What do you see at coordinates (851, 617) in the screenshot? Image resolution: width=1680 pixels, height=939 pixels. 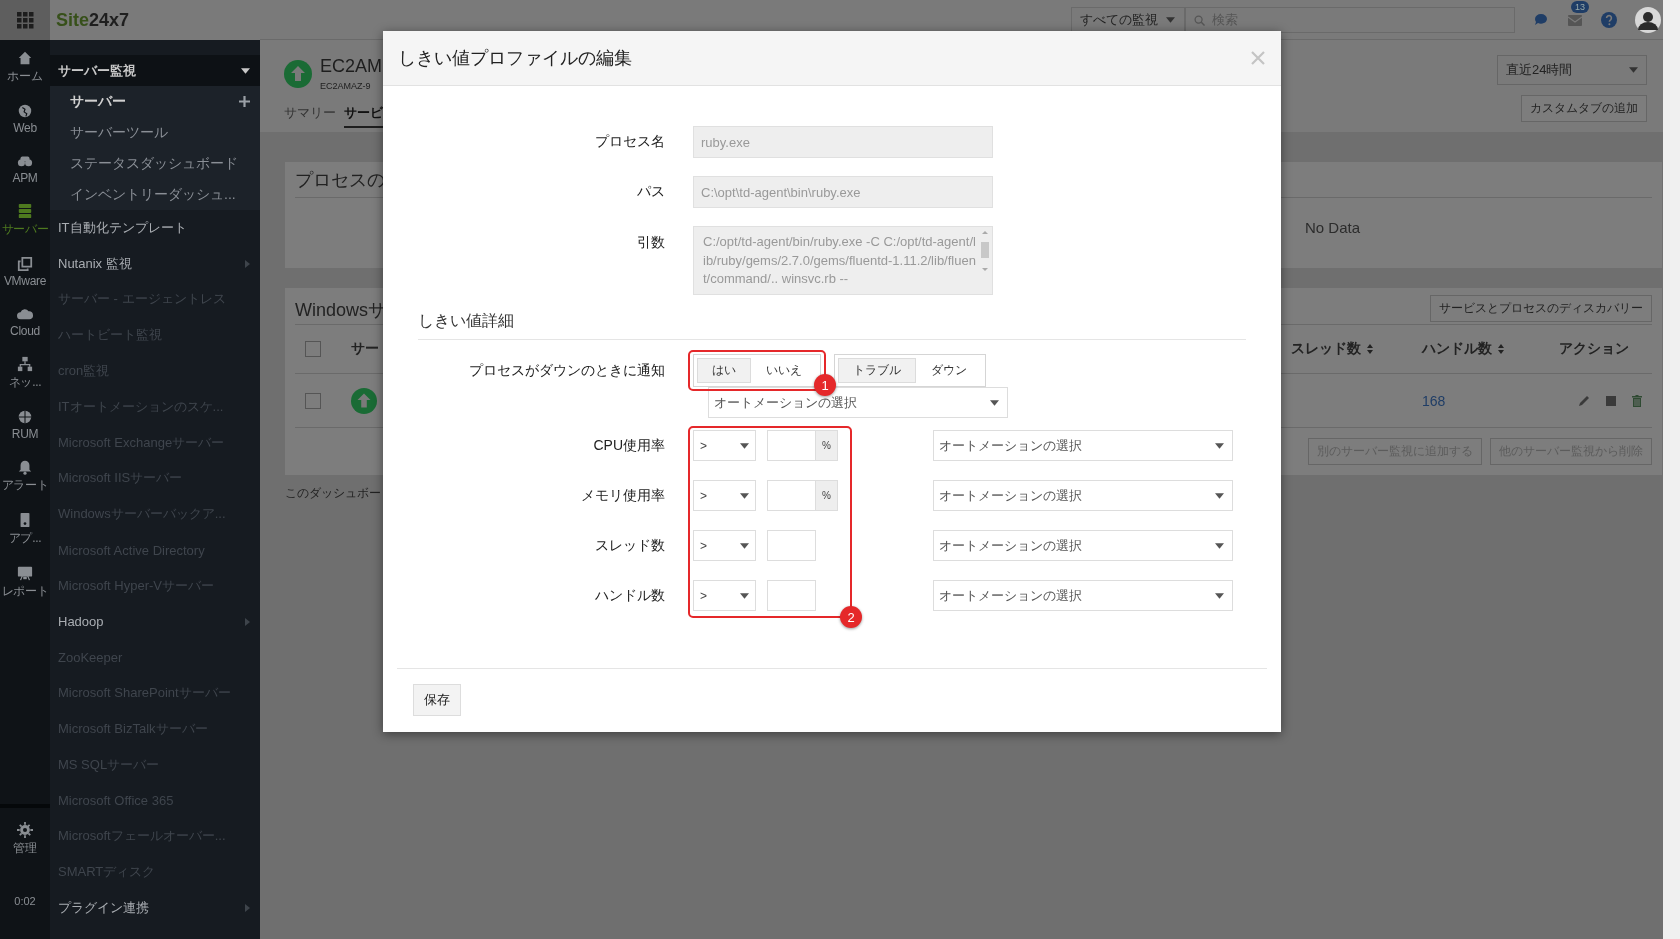 I see `callout-badge: 2` at bounding box center [851, 617].